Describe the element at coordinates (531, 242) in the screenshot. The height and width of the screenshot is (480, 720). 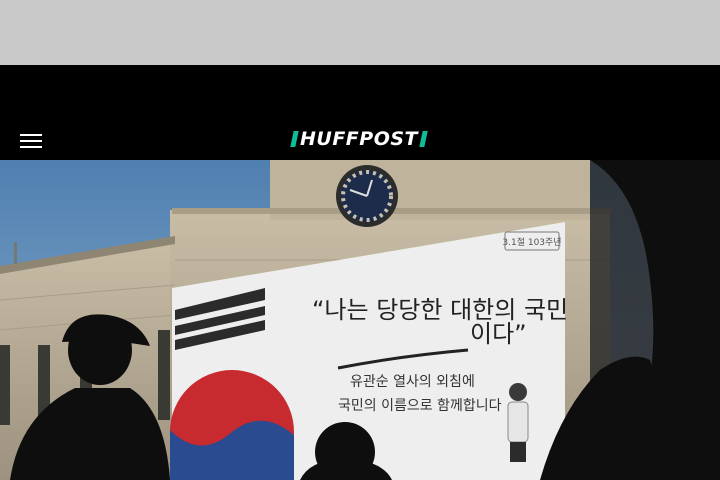
I see `svg-text: 3.1절 103주년` at that location.